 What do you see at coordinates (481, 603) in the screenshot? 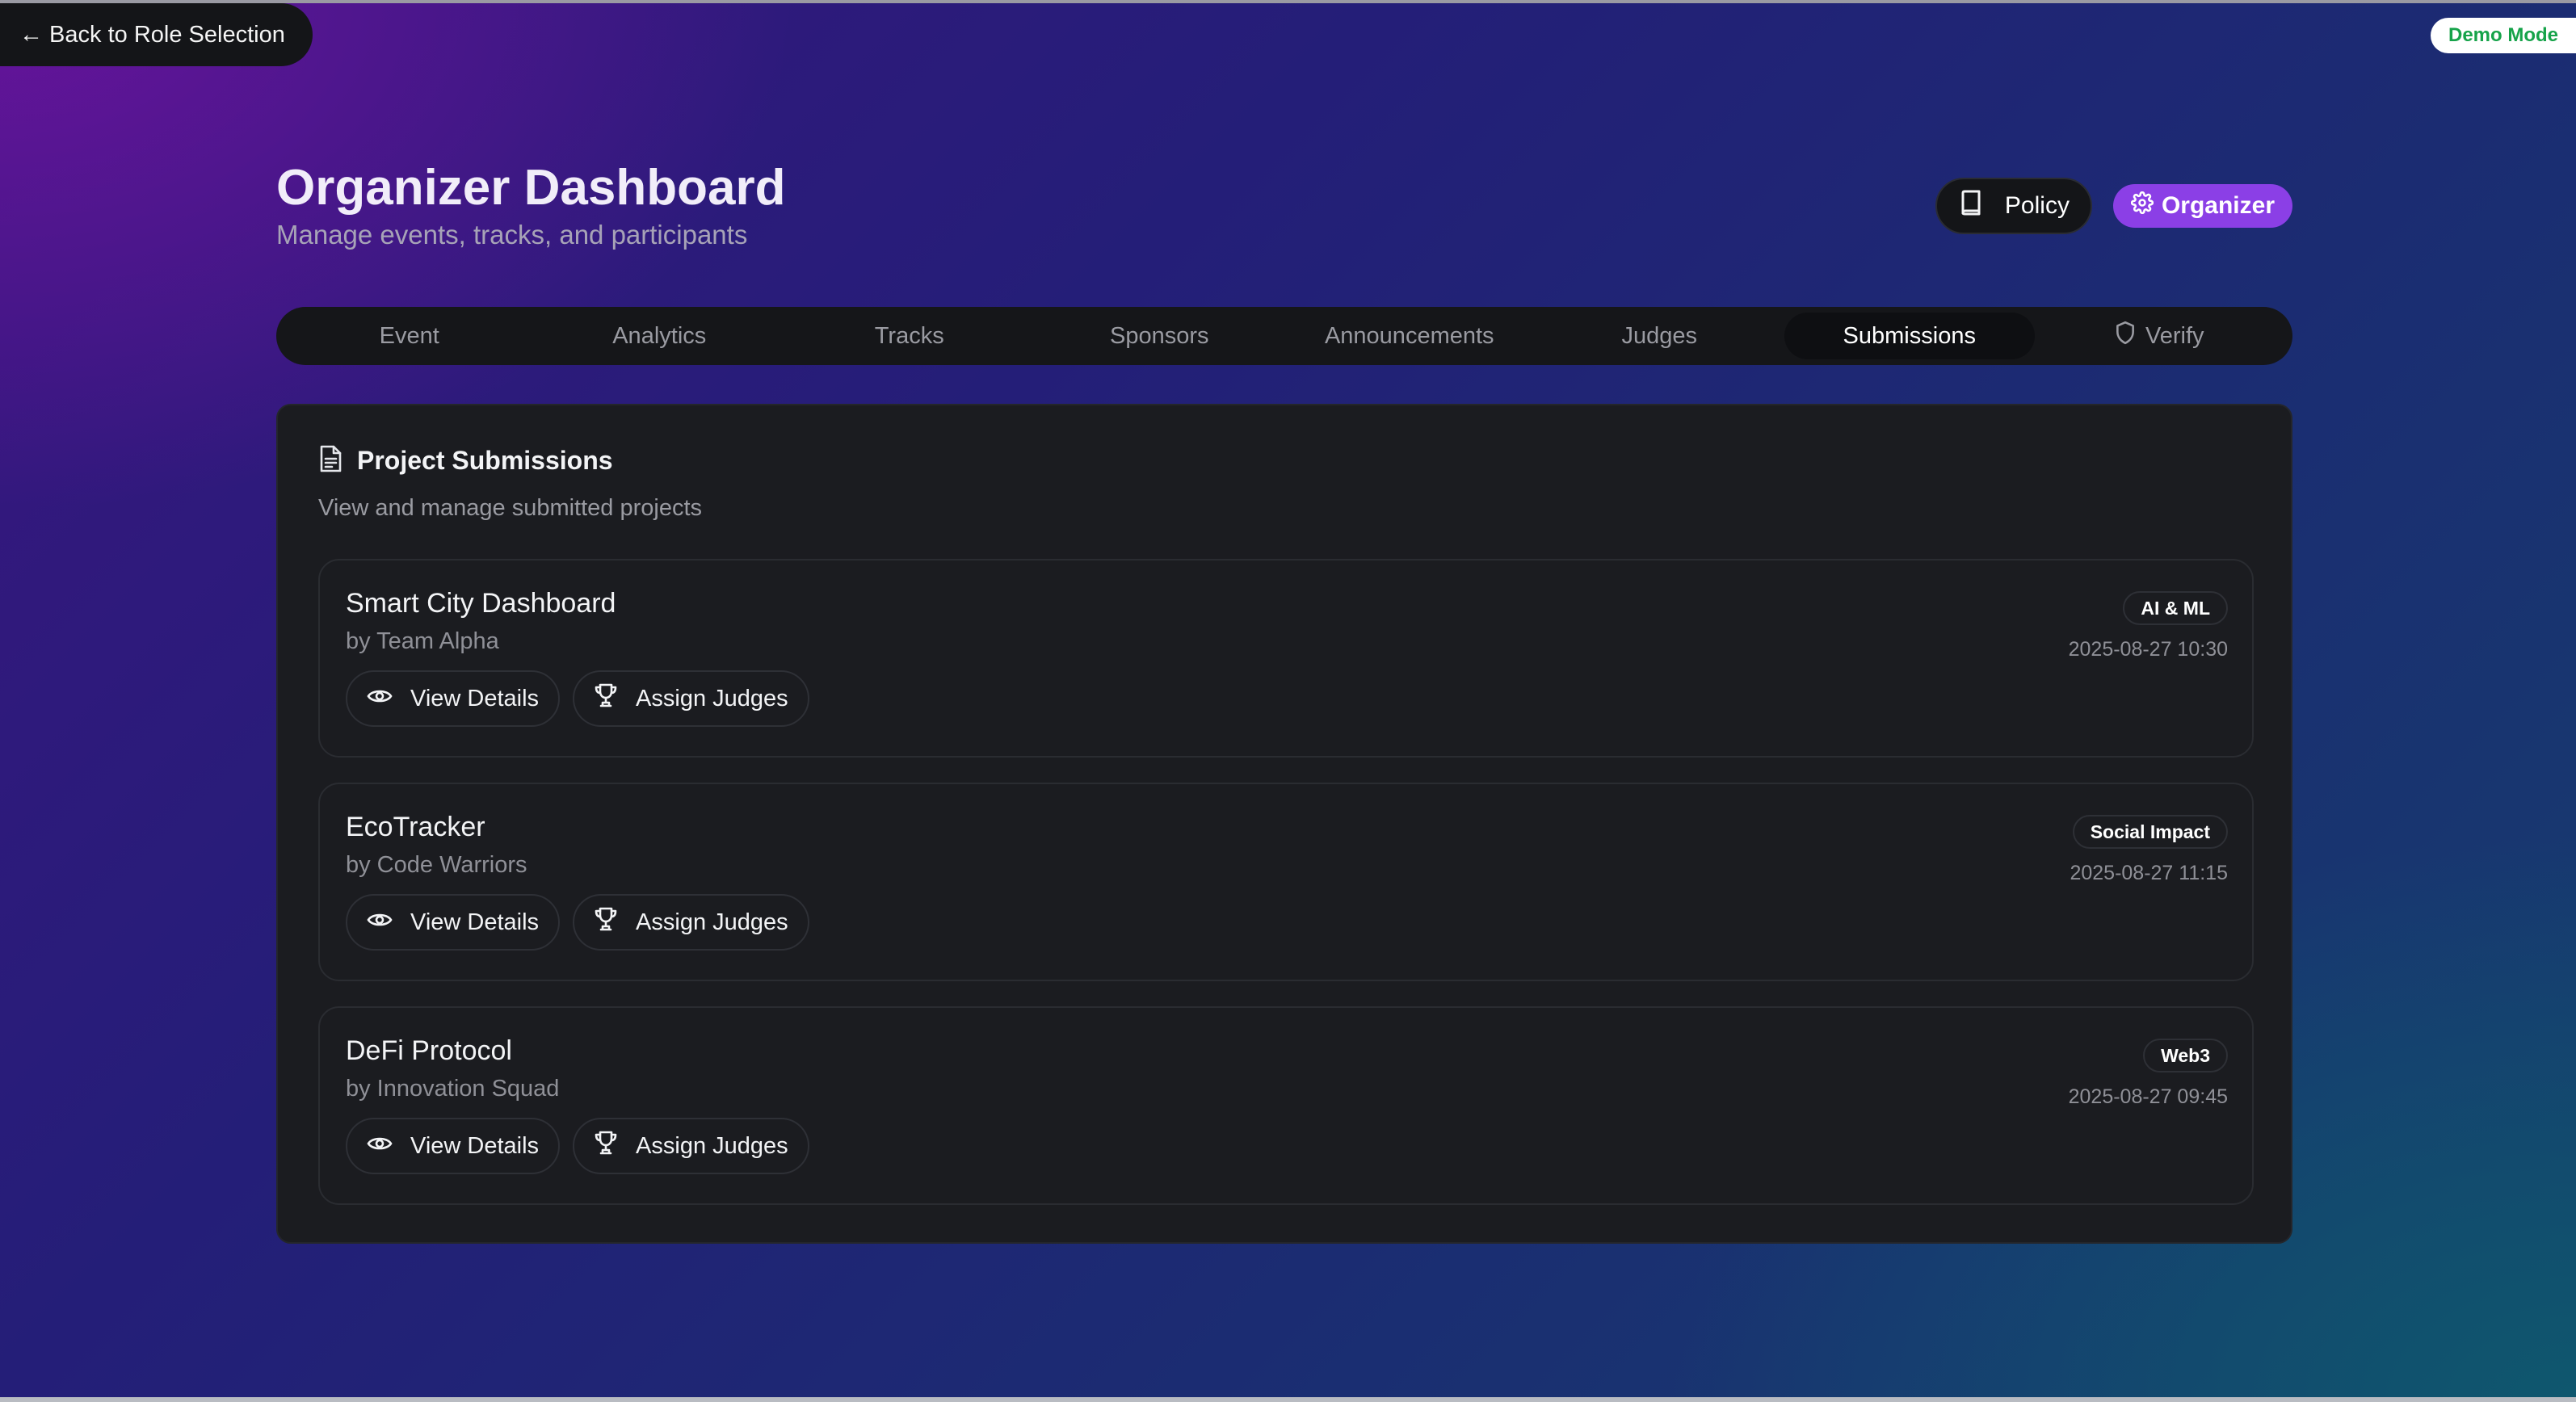
I see `project-name: Smart City Dashboard` at bounding box center [481, 603].